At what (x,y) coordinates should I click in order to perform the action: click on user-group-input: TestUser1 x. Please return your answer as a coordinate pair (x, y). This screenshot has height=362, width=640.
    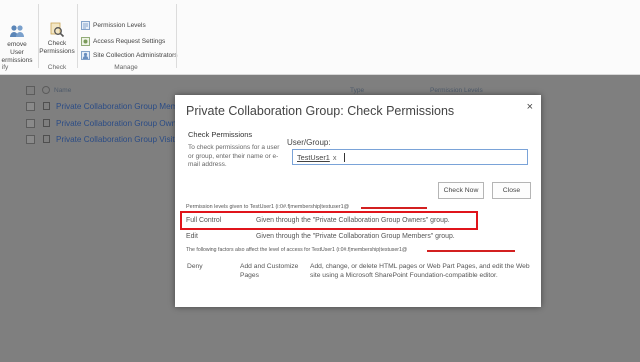
    Looking at the image, I should click on (410, 157).